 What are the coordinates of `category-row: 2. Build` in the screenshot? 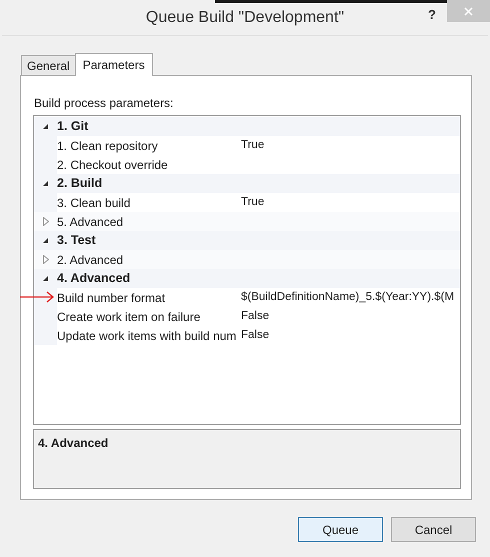 It's located at (247, 183).